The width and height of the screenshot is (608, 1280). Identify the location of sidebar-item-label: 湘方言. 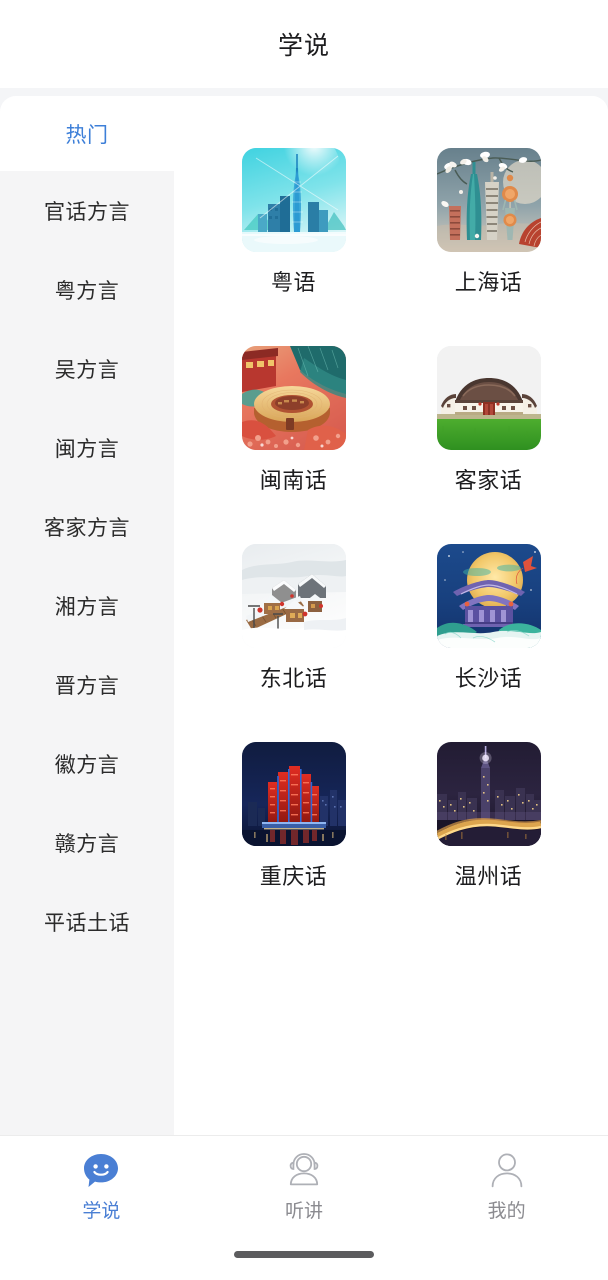
(87, 607).